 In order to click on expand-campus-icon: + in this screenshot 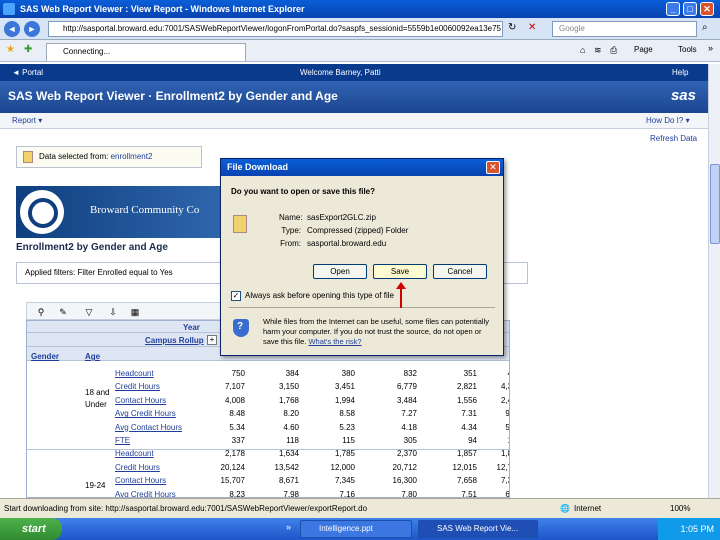, I will do `click(212, 340)`.